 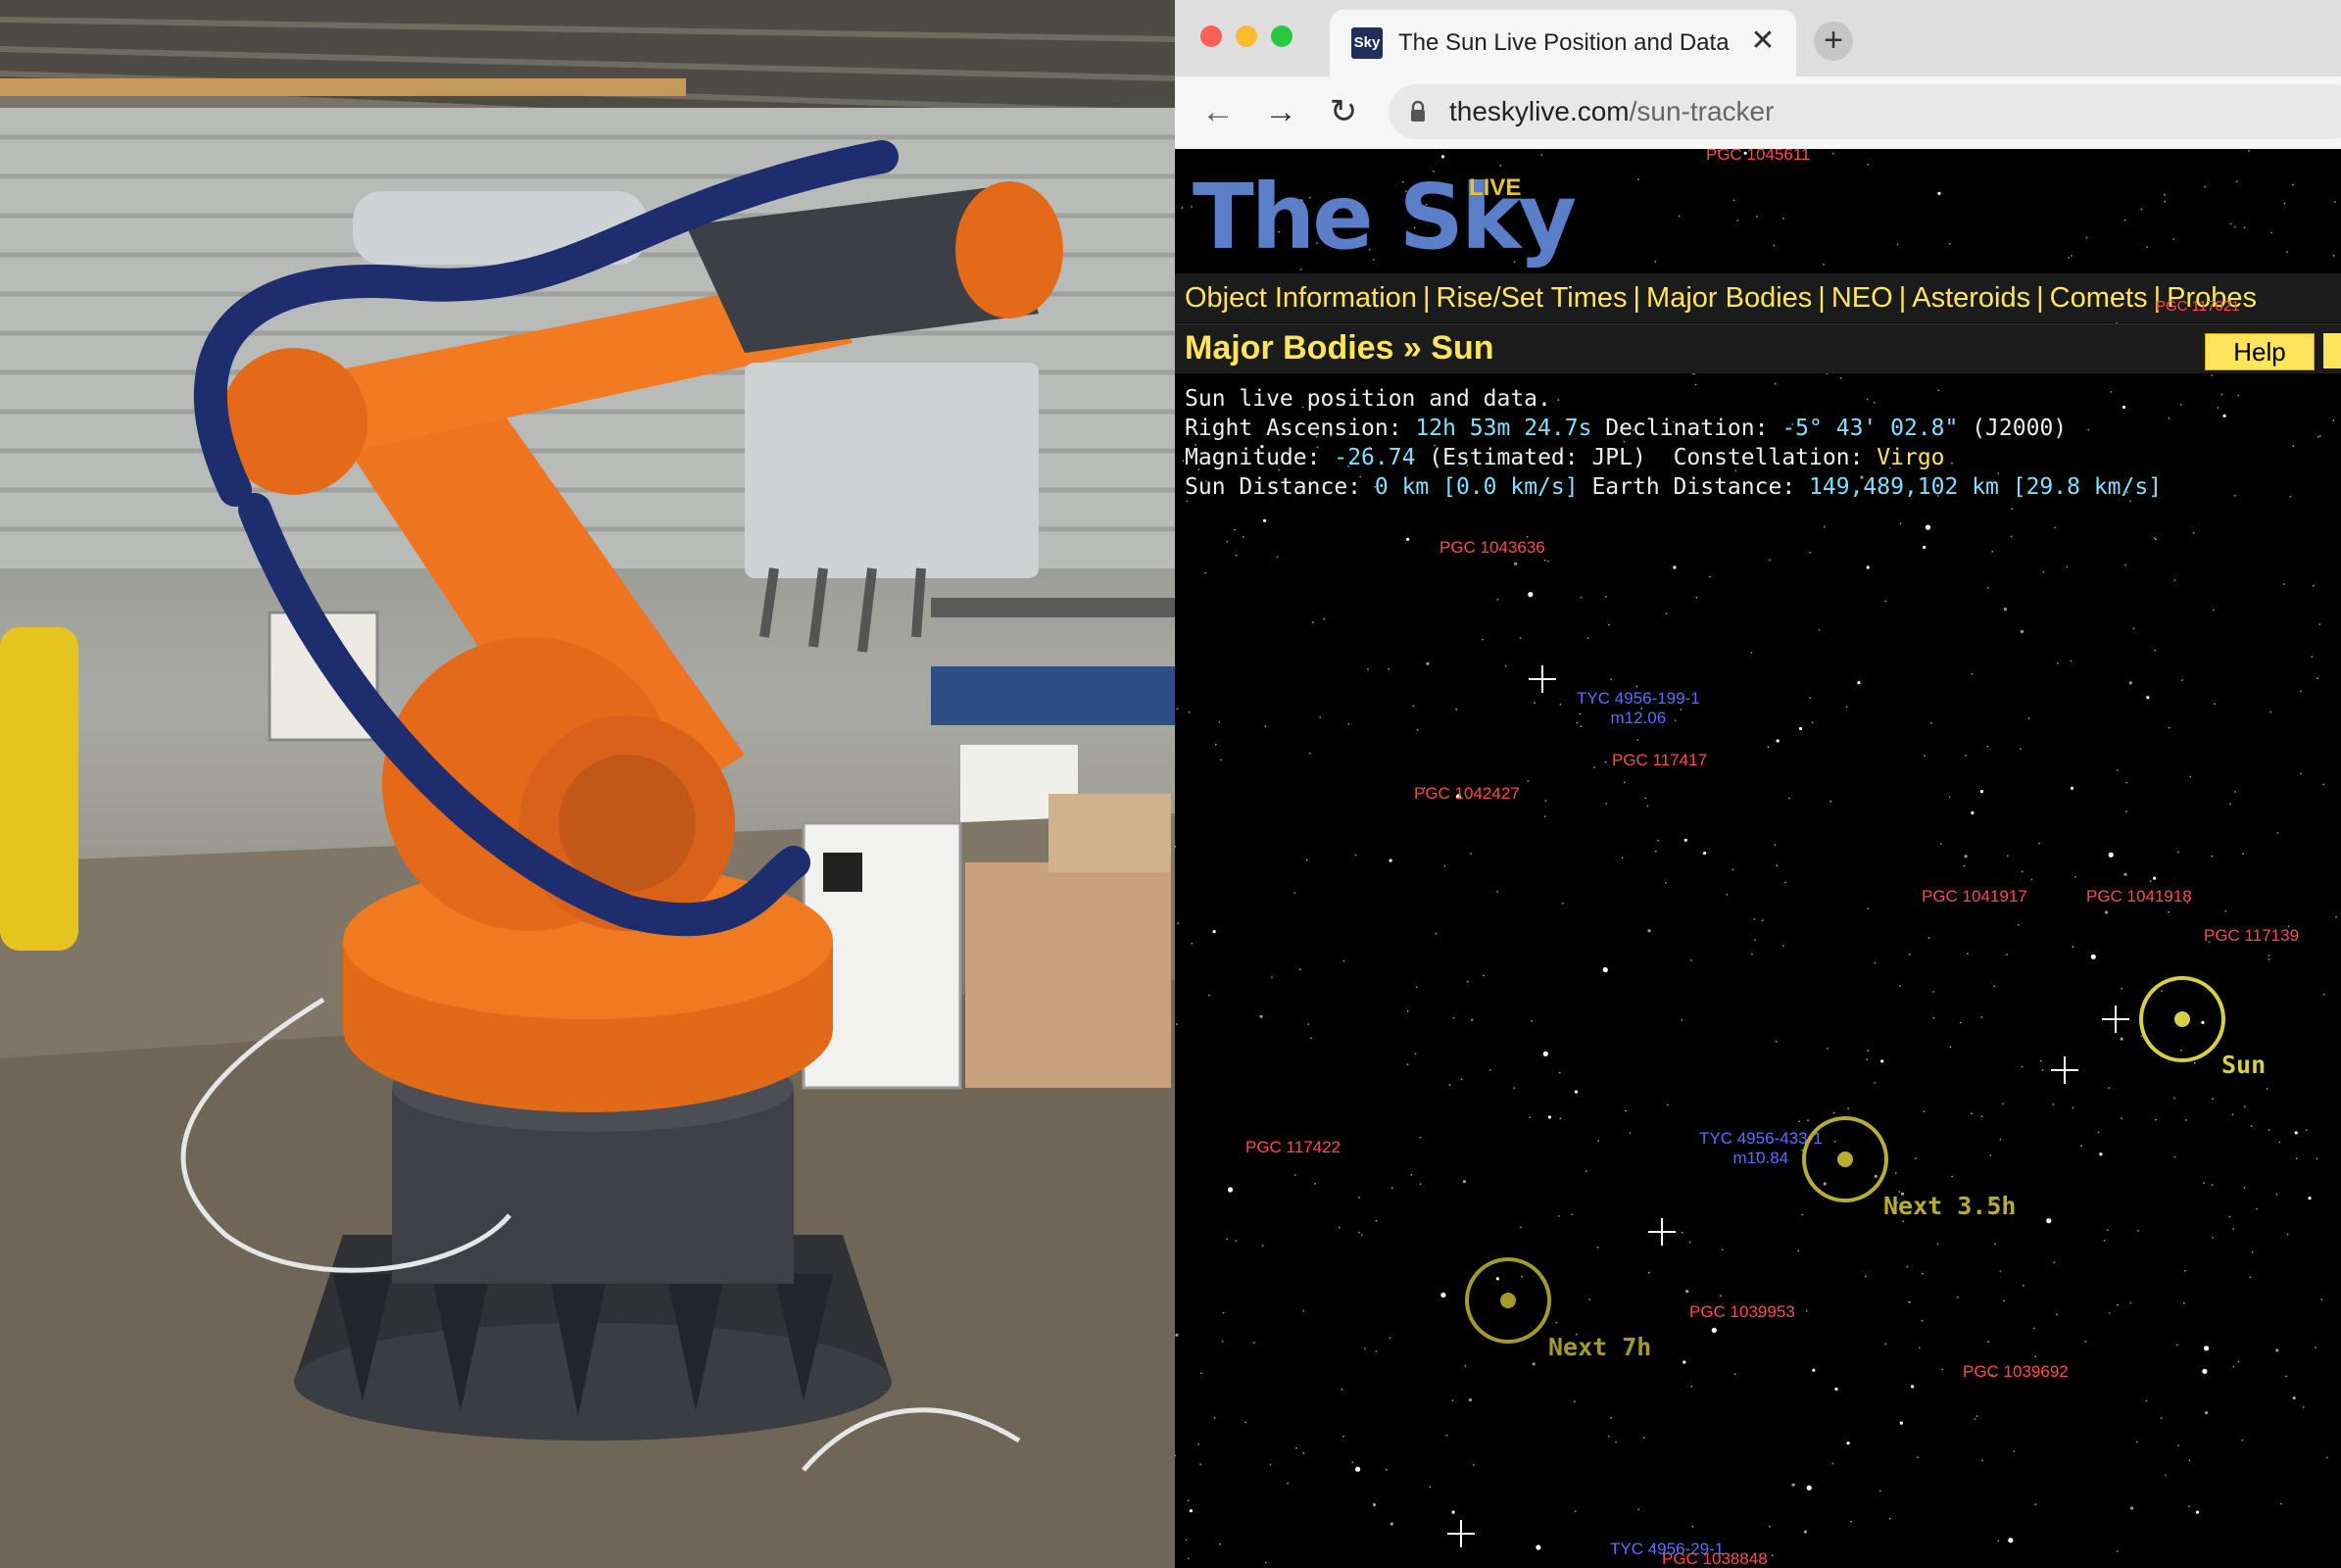 I want to click on tab-title: The Sun Live Position and Data, so click(x=1564, y=42).